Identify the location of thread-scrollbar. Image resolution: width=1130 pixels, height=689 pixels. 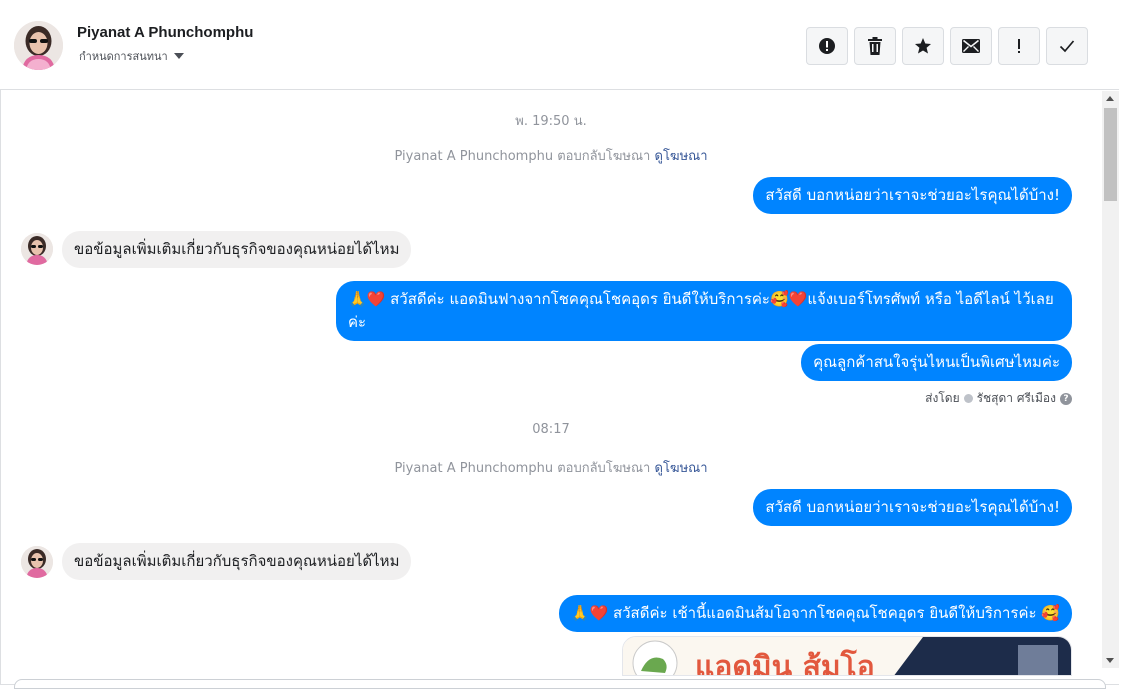
(1110, 379).